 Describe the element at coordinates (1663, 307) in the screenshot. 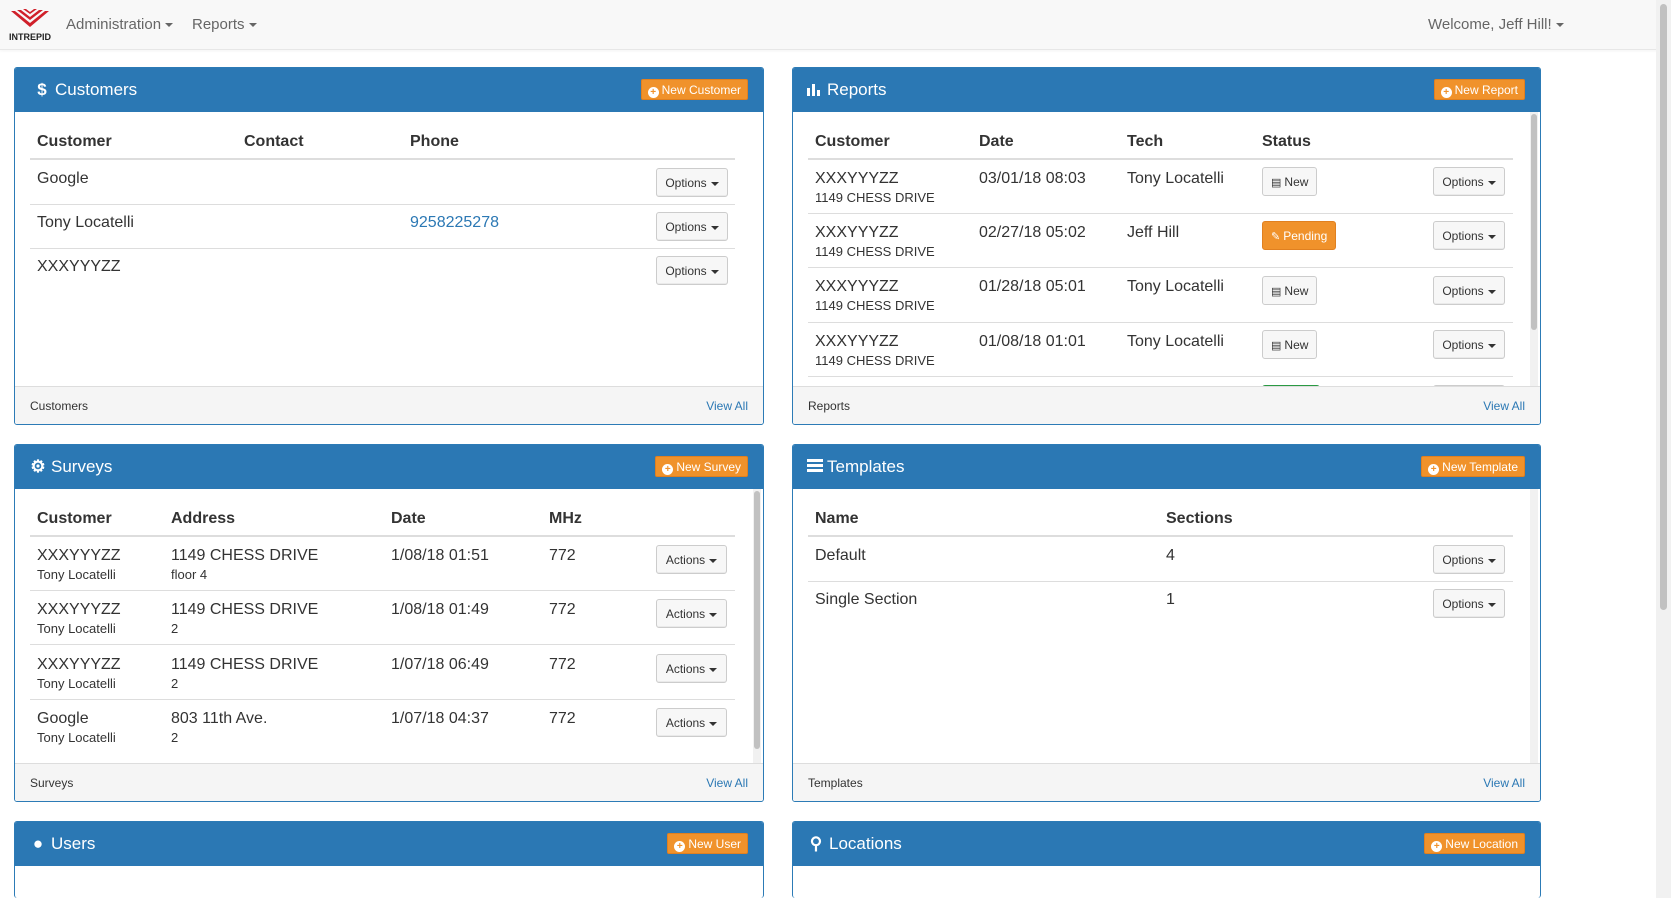

I see `page-scrollbar-thumb` at that location.